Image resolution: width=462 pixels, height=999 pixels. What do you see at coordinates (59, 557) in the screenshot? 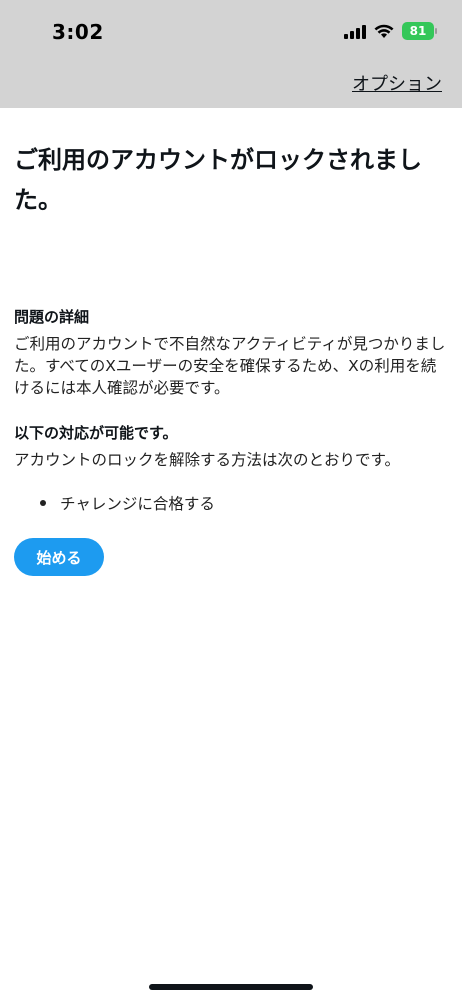
I see `start-button: 始める` at bounding box center [59, 557].